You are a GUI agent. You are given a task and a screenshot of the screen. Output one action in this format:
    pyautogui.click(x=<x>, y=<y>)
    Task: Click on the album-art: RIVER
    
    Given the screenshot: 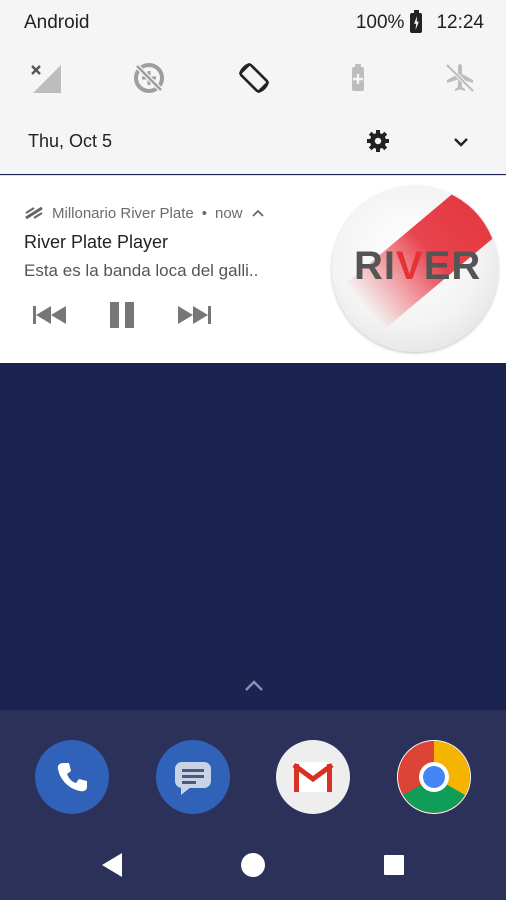 What is the action you would take?
    pyautogui.click(x=415, y=269)
    